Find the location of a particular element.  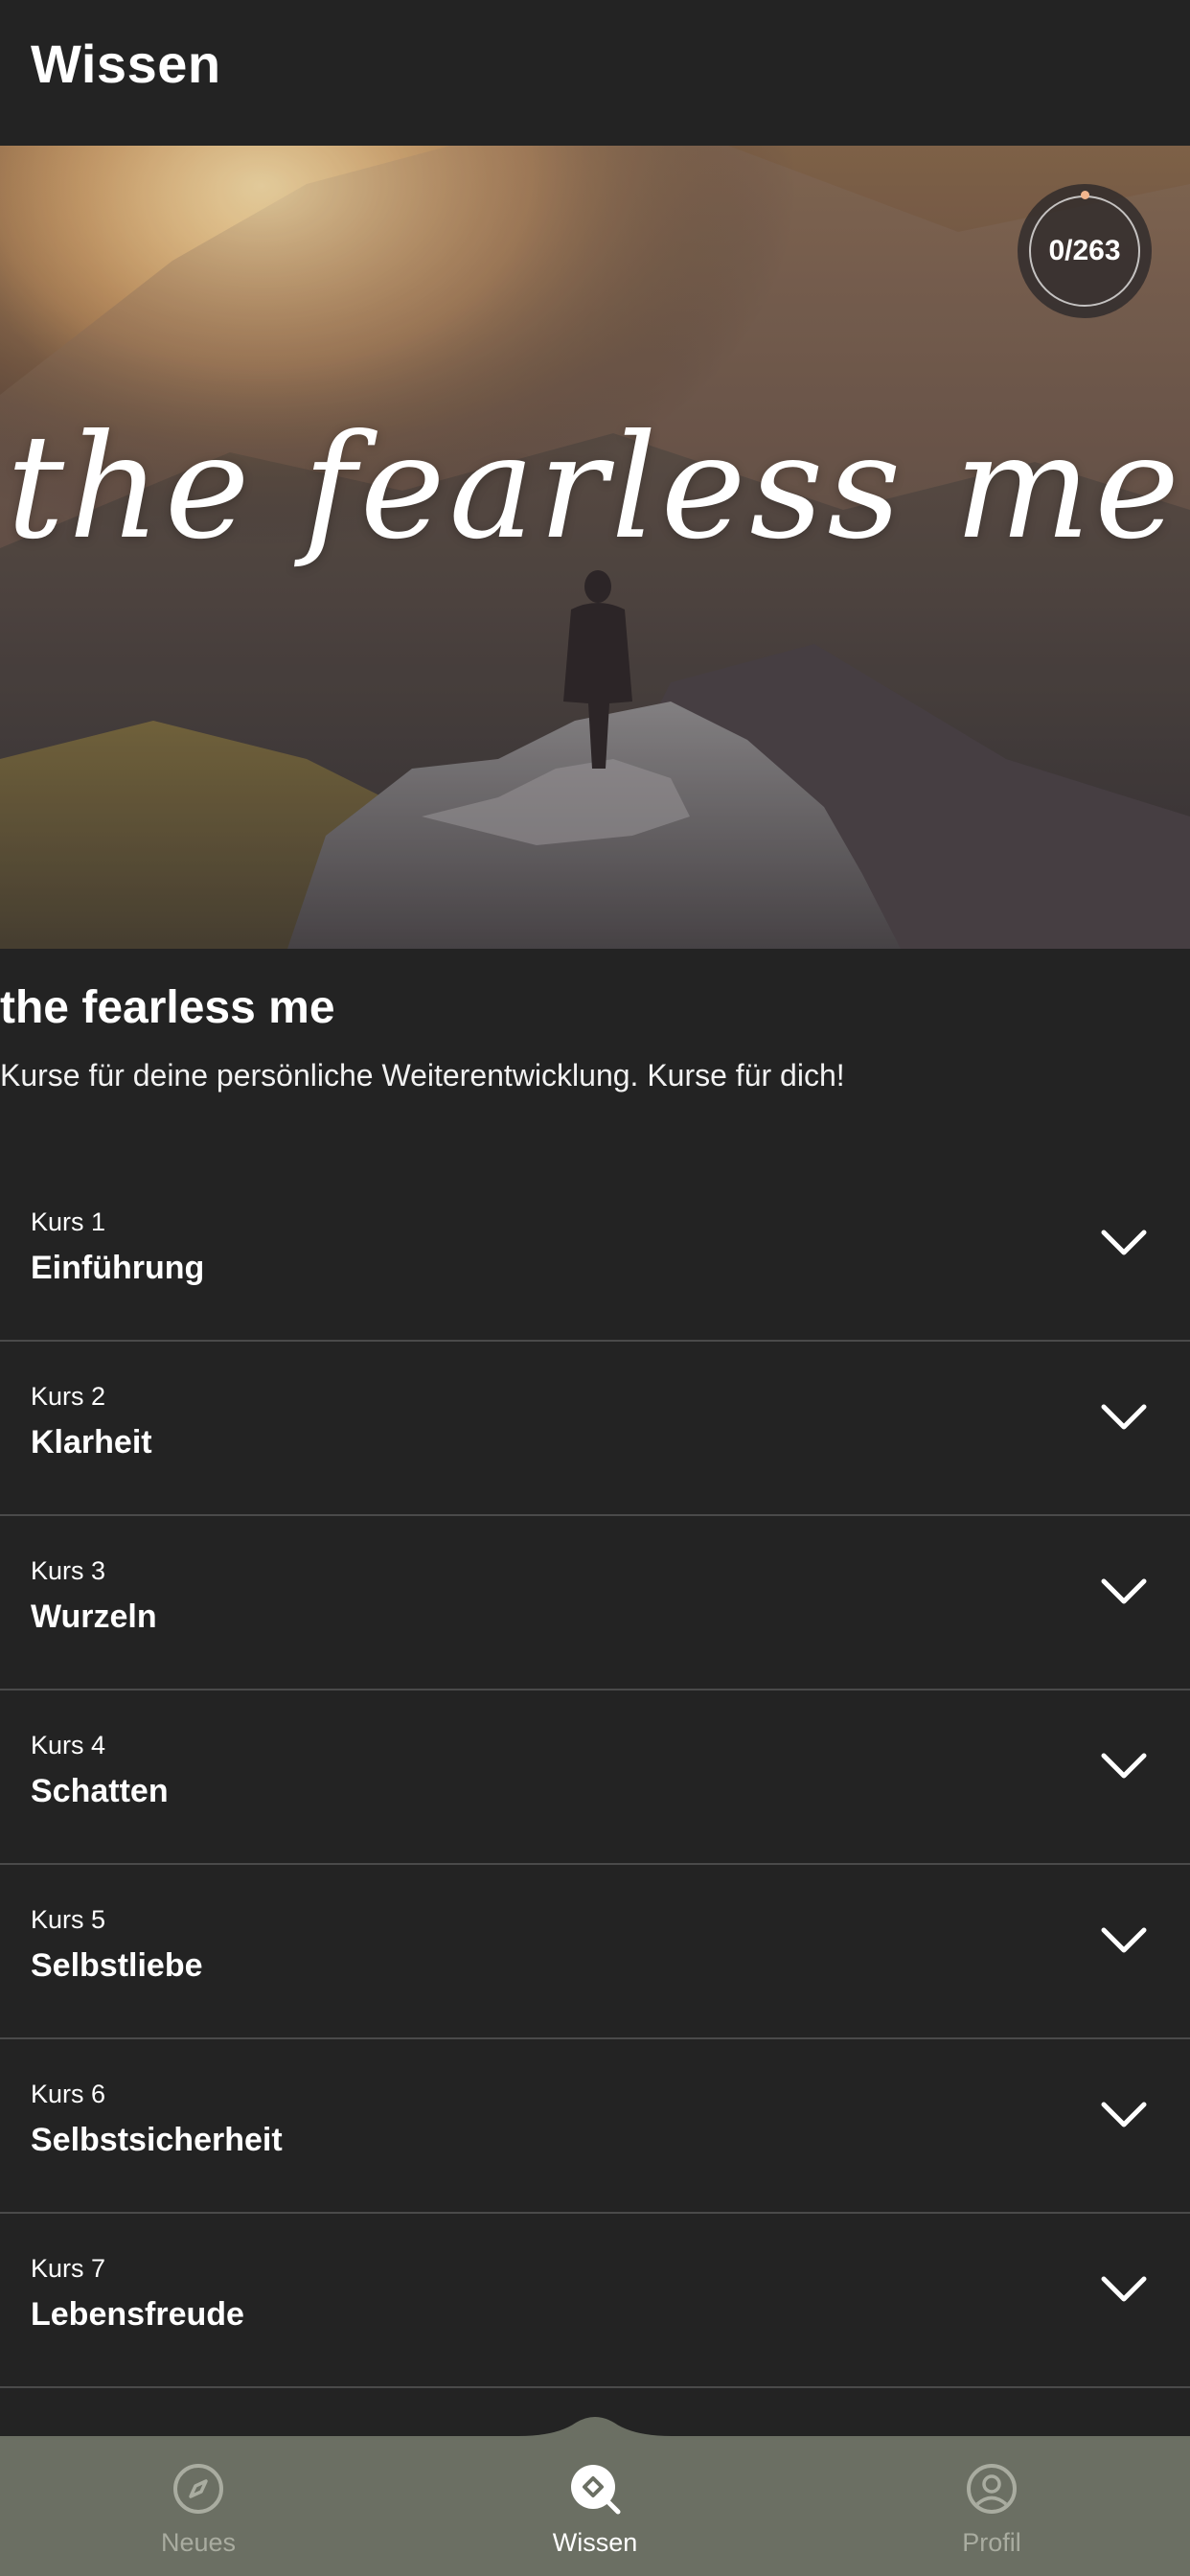

progress-badge: 0/263 is located at coordinates (1085, 251).